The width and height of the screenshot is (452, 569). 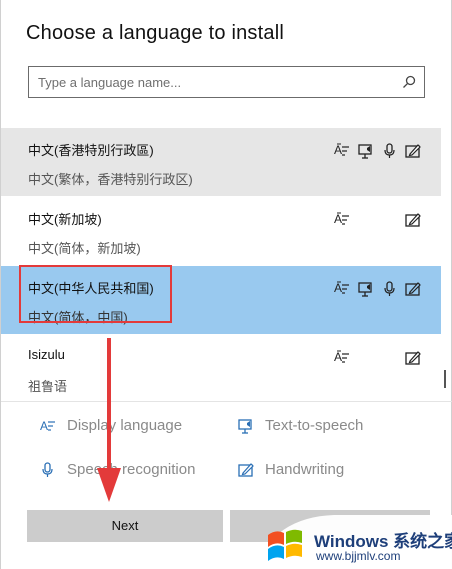 I want to click on divider, so click(x=226, y=401).